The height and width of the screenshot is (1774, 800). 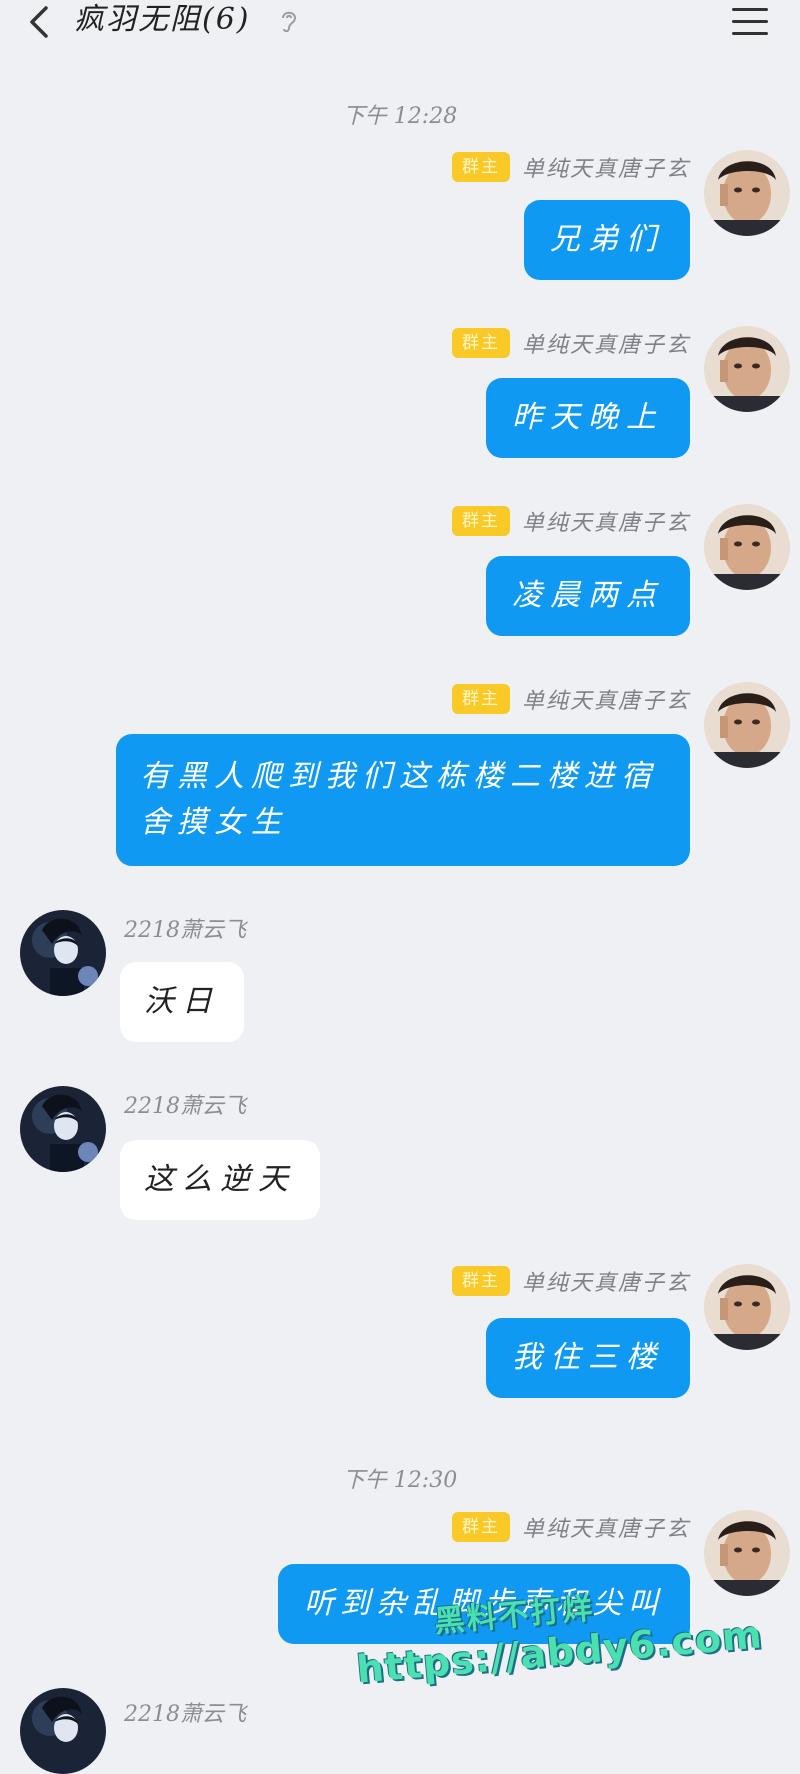 I want to click on message-bubble: 兄弟们, so click(x=607, y=240).